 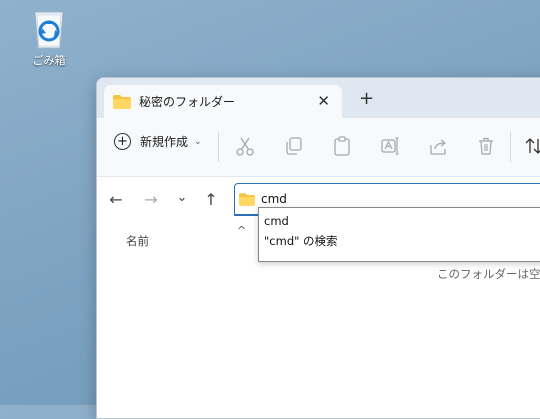 I want to click on address-input-value: cmd, so click(x=274, y=199).